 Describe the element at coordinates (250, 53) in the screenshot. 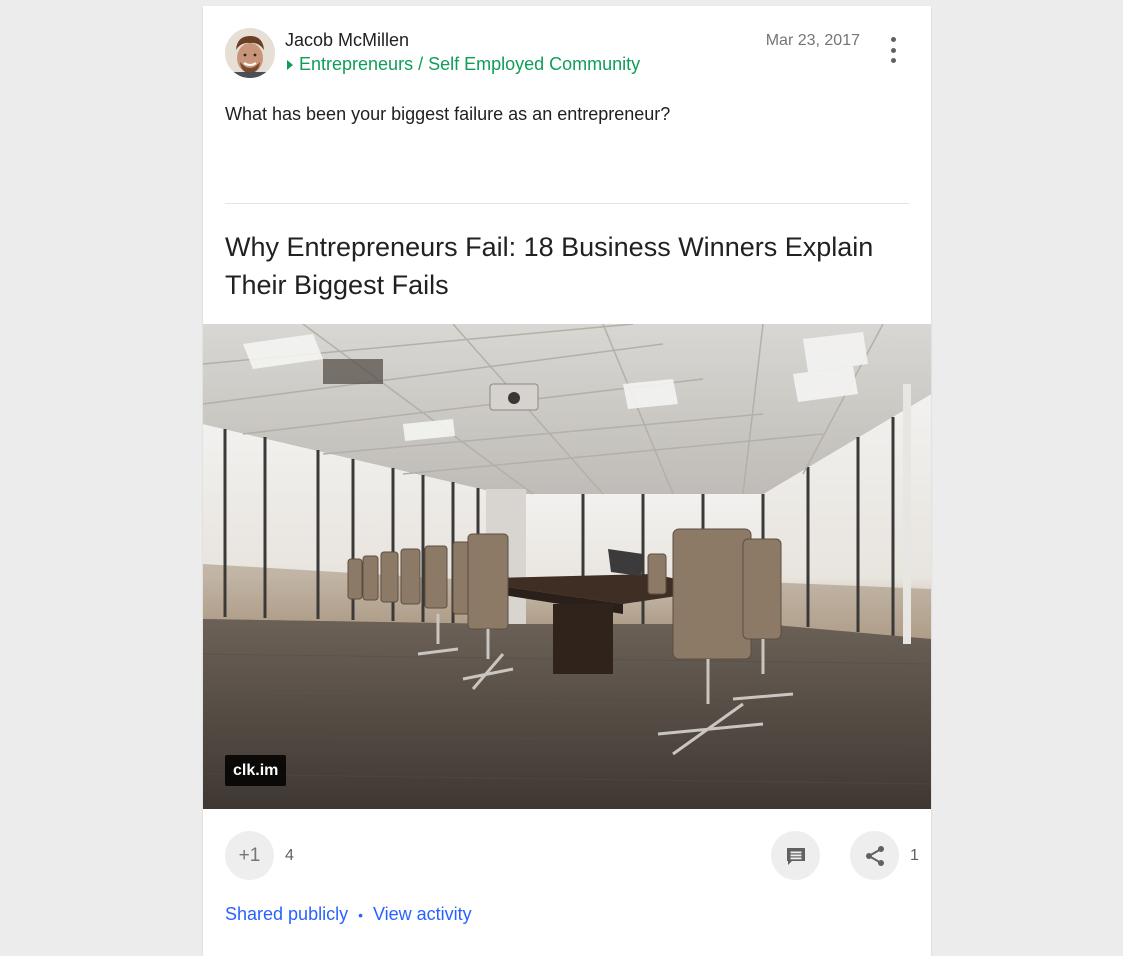

I see `avatar` at that location.